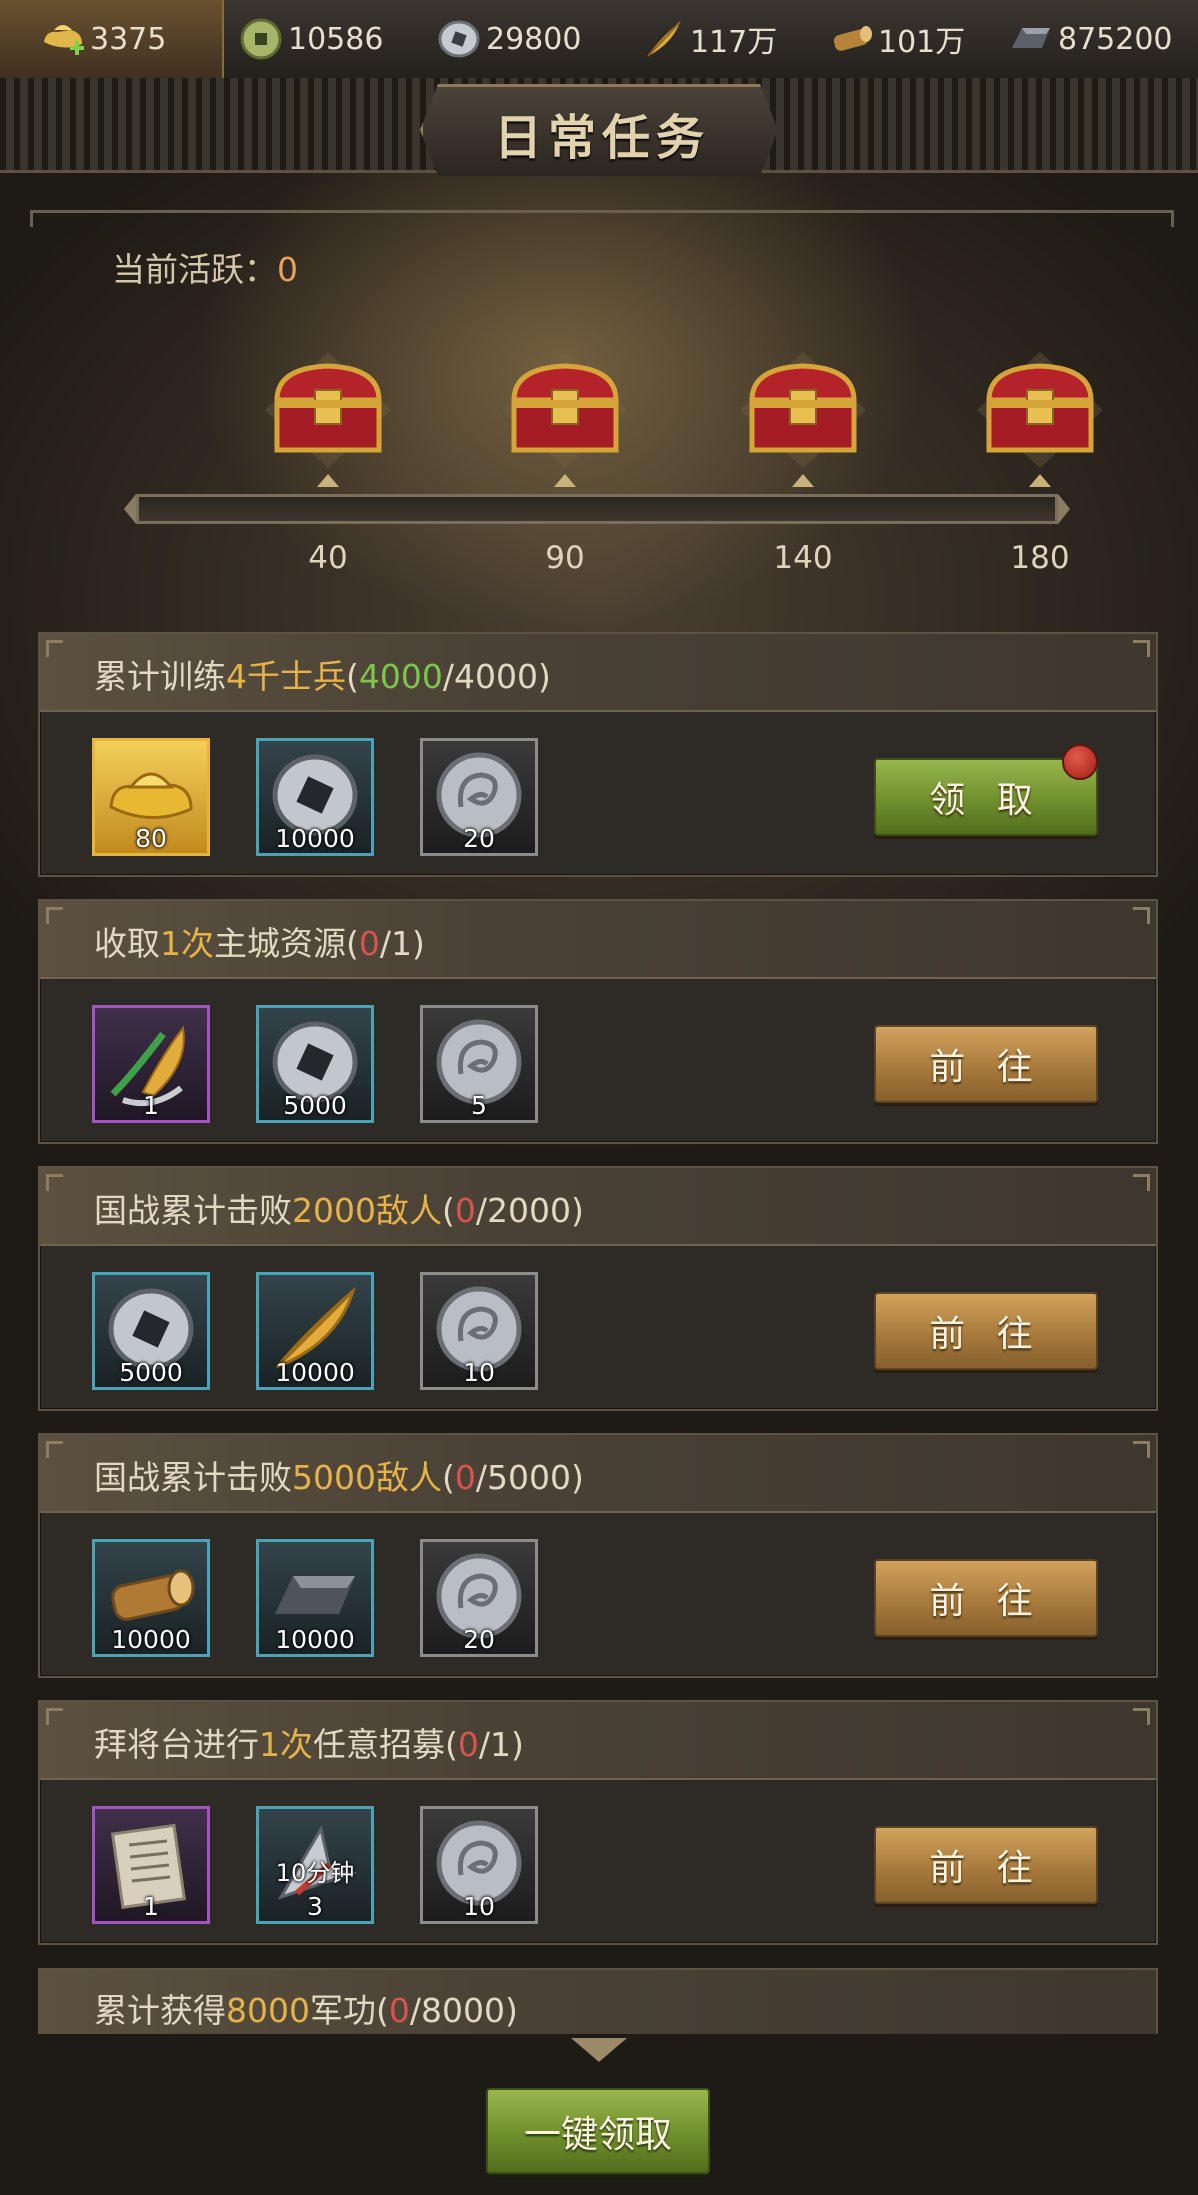 Image resolution: width=1198 pixels, height=2195 pixels. What do you see at coordinates (367, 1210) in the screenshot?
I see `title-highlight: 2000敌人` at bounding box center [367, 1210].